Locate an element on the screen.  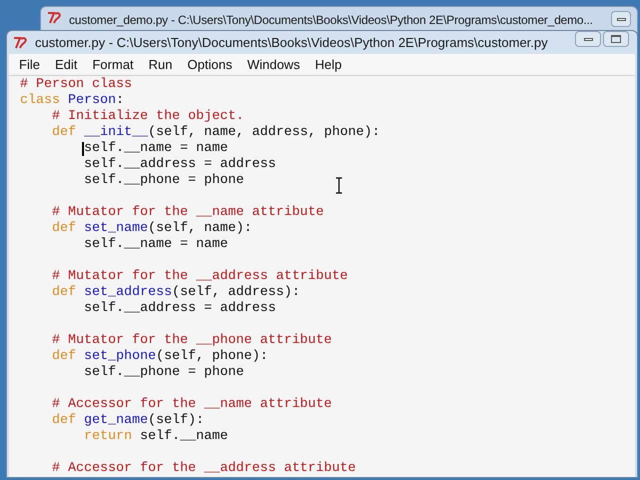
menu-item: Run is located at coordinates (161, 64).